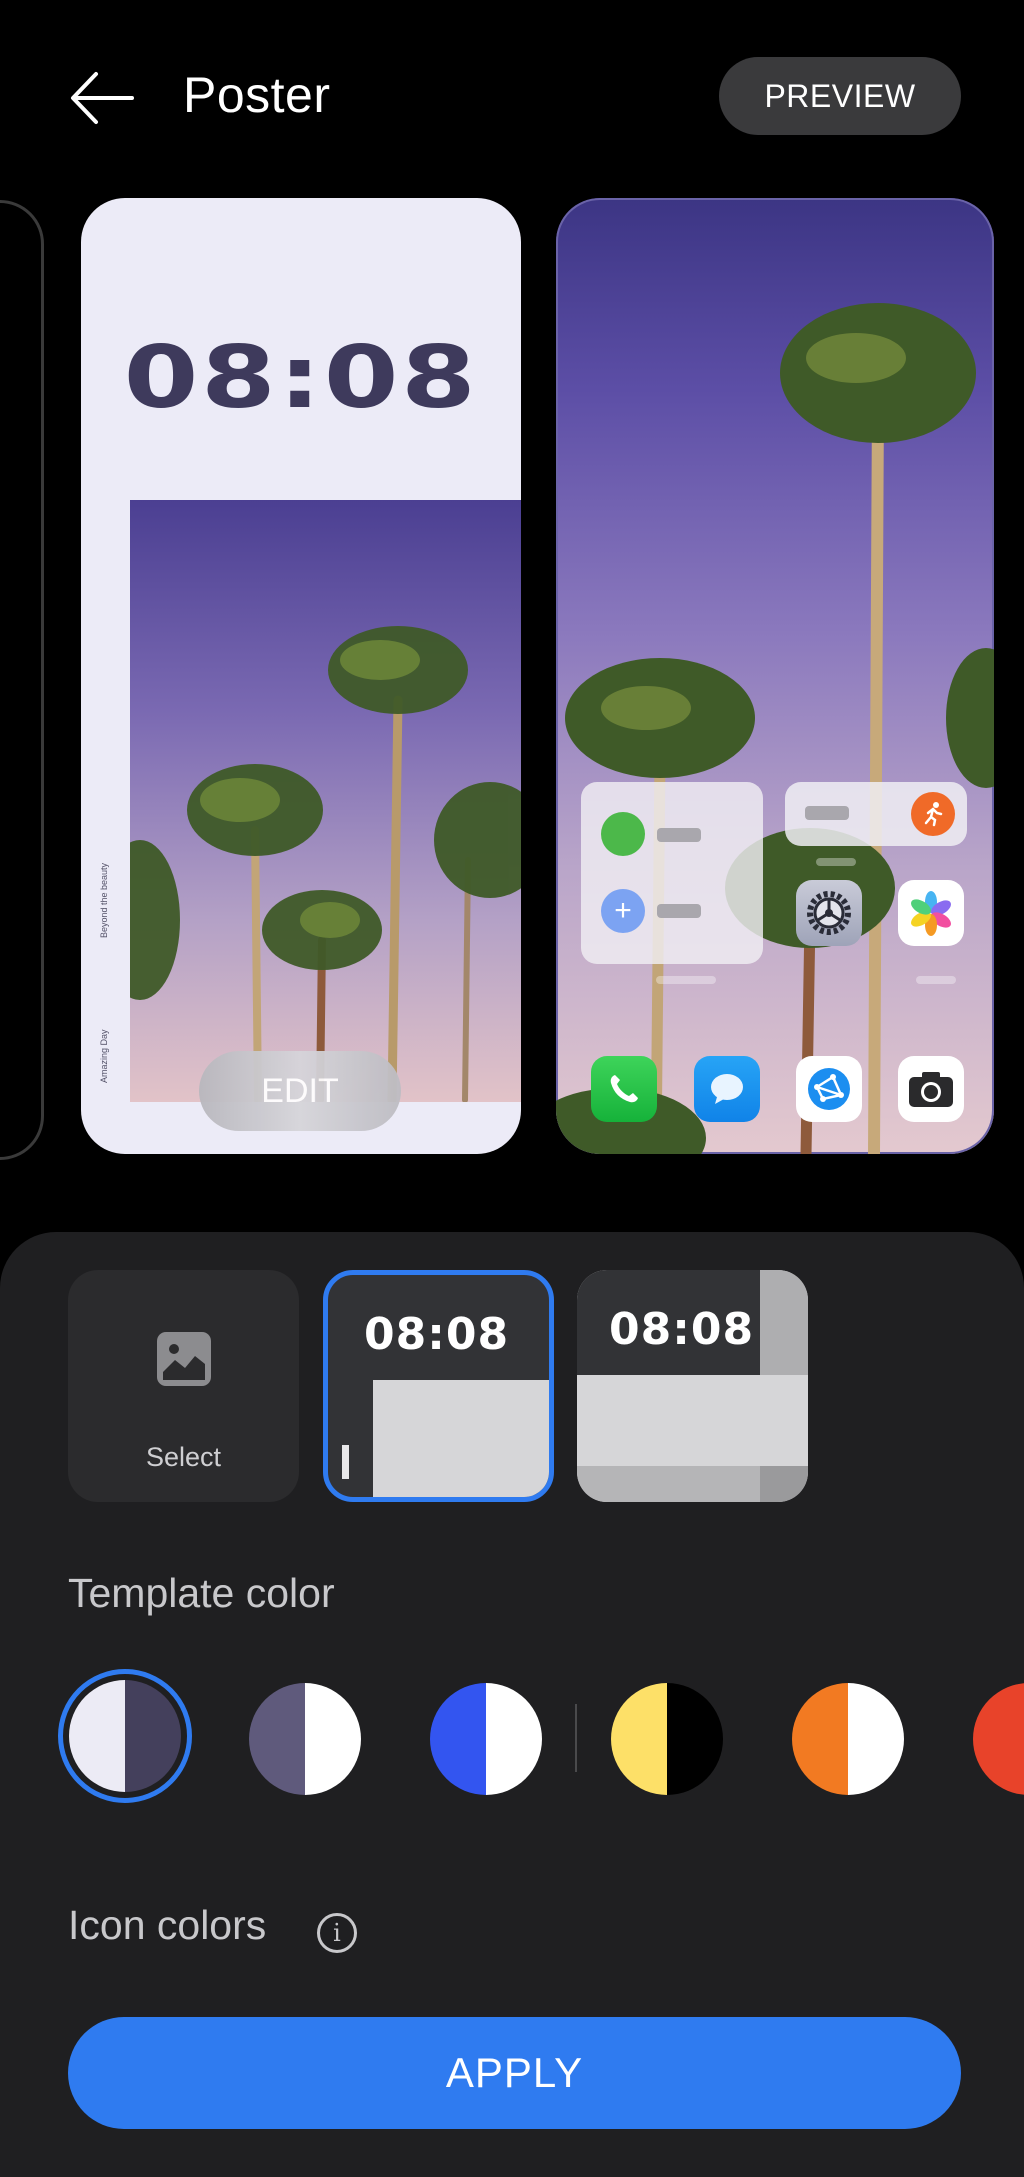 The height and width of the screenshot is (2177, 1024). Describe the element at coordinates (829, 913) in the screenshot. I see `settings-icon` at that location.